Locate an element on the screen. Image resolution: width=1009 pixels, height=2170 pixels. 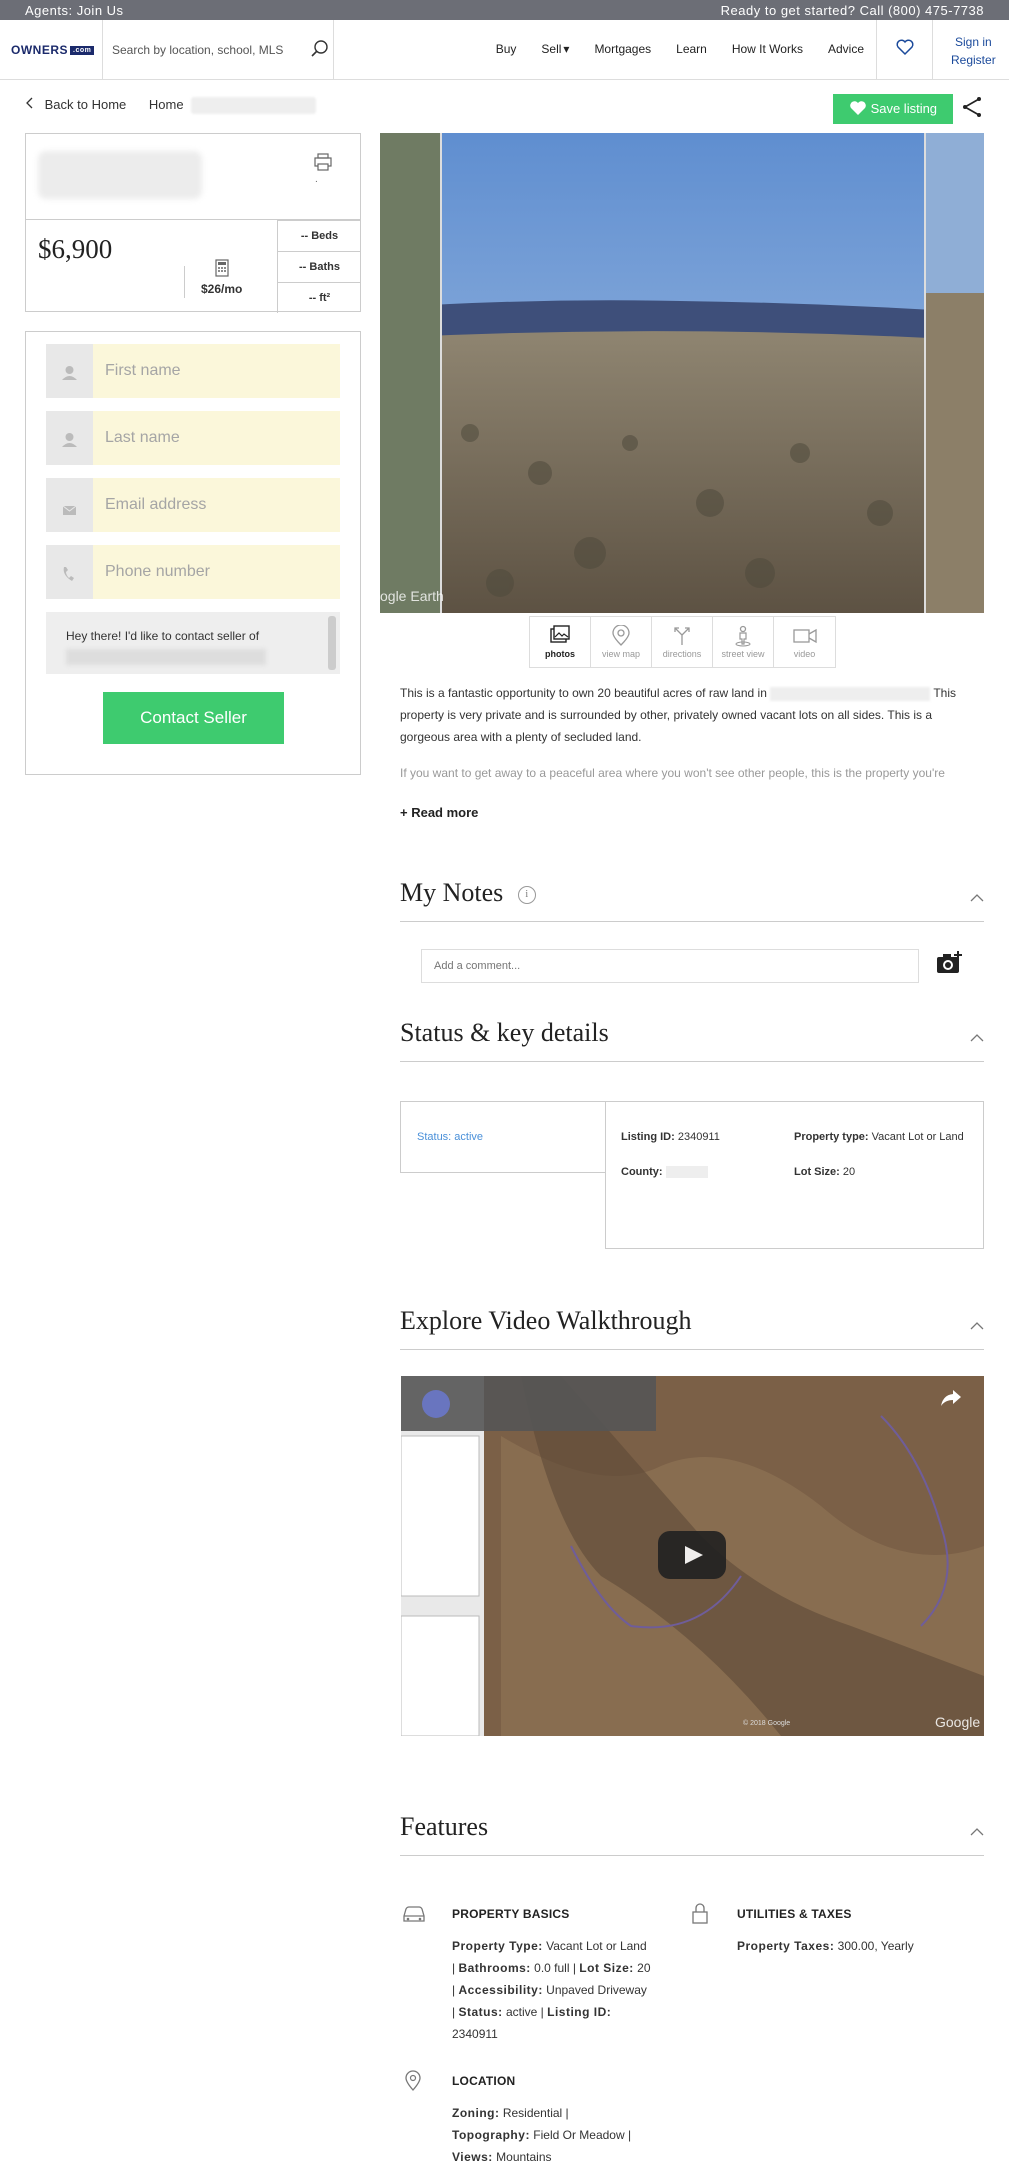
read-more-link: + Read more is located at coordinates (439, 812).